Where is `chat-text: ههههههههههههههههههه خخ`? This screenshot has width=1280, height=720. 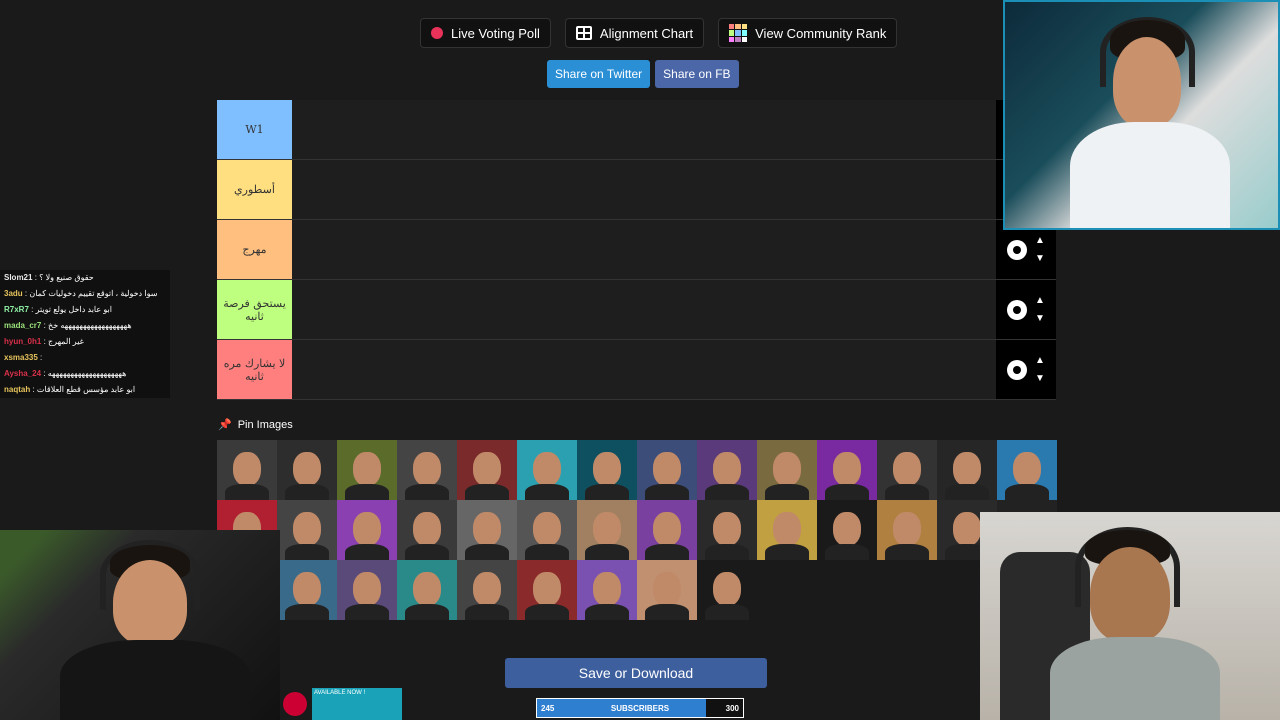
chat-text: ههههههههههههههههههه خخ is located at coordinates (90, 325).